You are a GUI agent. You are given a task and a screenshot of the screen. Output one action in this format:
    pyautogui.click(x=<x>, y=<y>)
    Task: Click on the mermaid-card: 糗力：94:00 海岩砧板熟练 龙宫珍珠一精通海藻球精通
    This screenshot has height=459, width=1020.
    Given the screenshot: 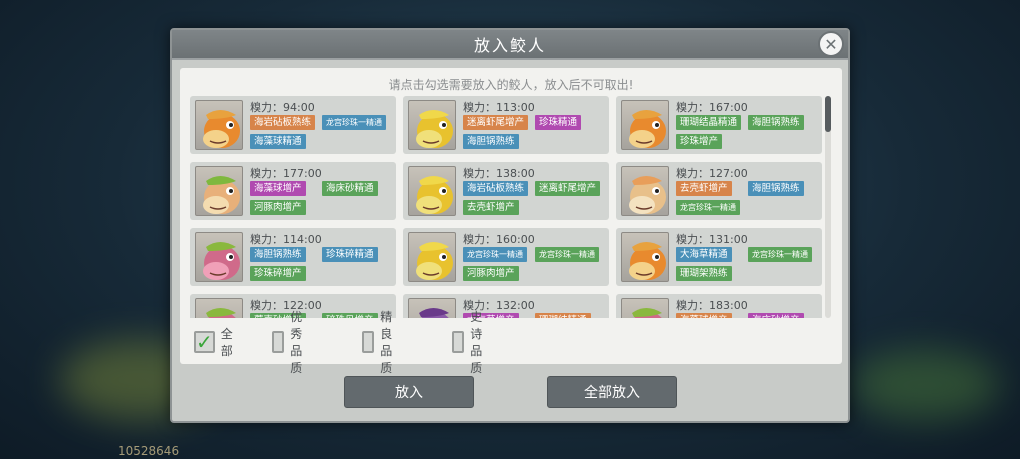 What is the action you would take?
    pyautogui.click(x=293, y=125)
    